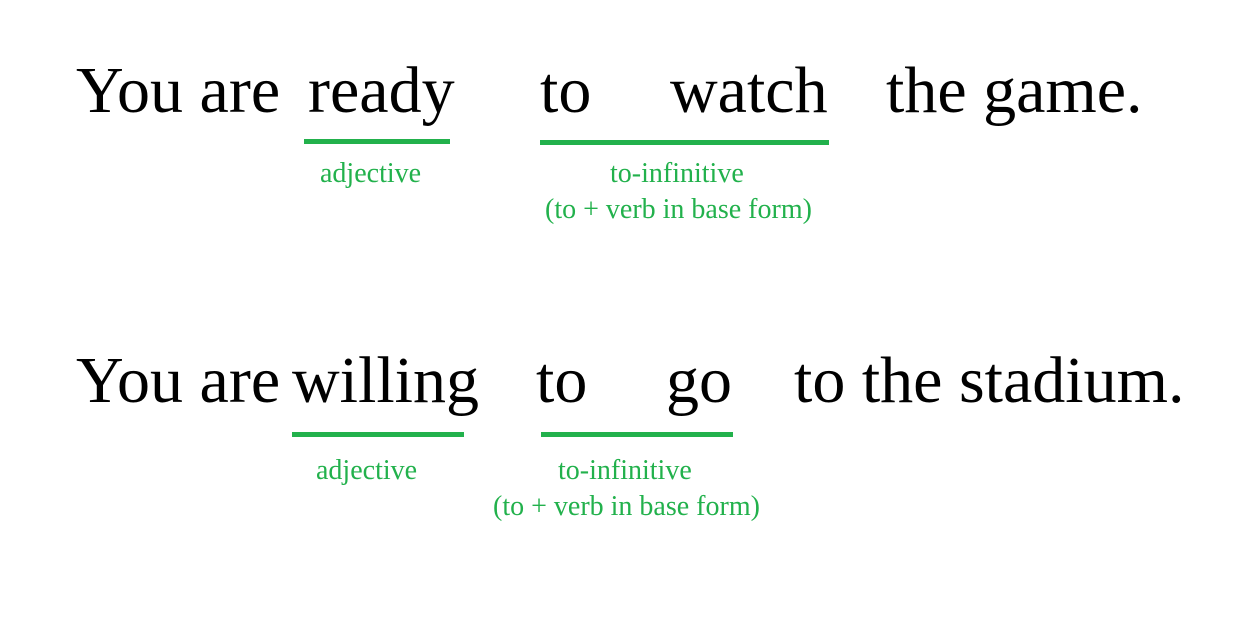  What do you see at coordinates (386, 380) in the screenshot?
I see `sentence-2-adjective: willing` at bounding box center [386, 380].